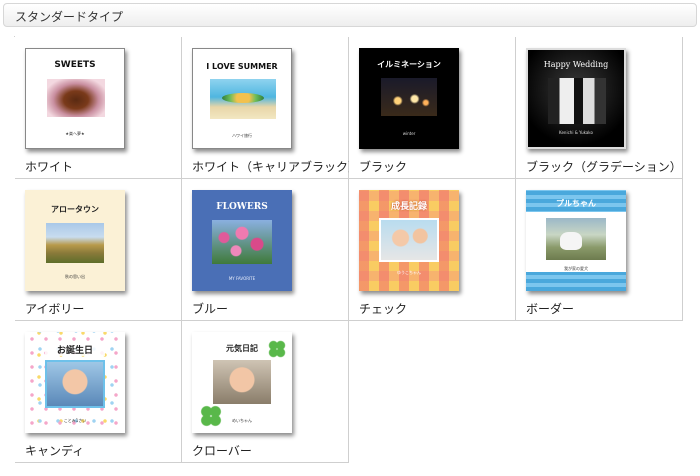  Describe the element at coordinates (55, 451) in the screenshot. I see `option-label: キャンディ` at that location.